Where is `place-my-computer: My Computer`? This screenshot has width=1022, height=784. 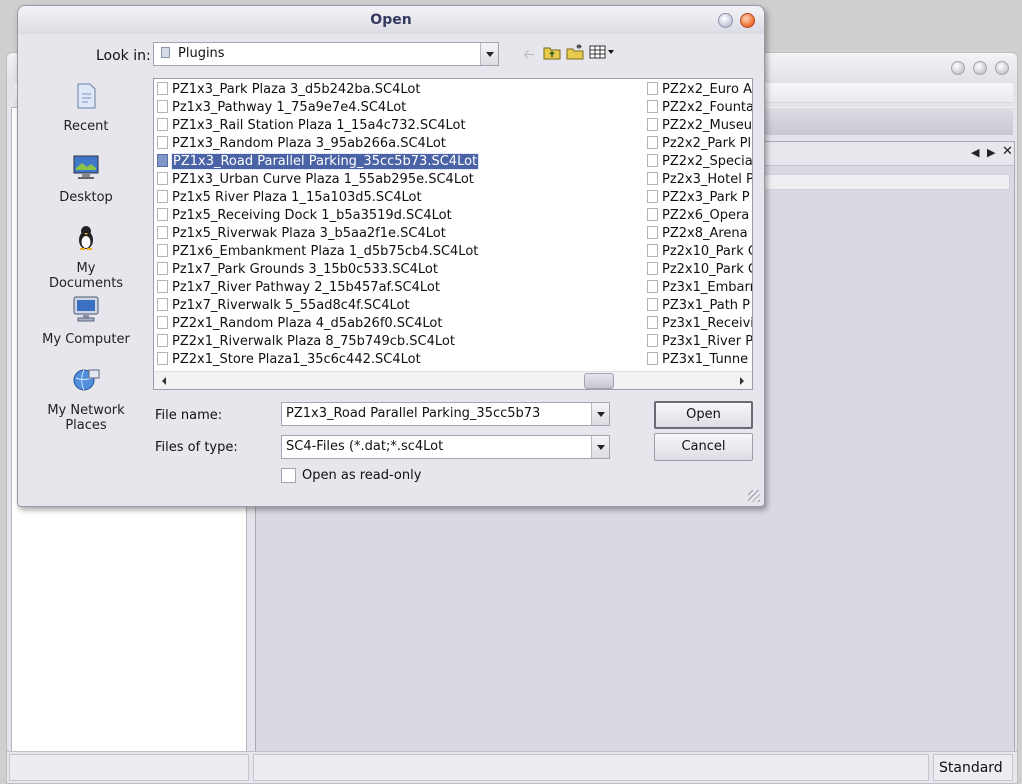
place-my-computer: My Computer is located at coordinates (86, 321).